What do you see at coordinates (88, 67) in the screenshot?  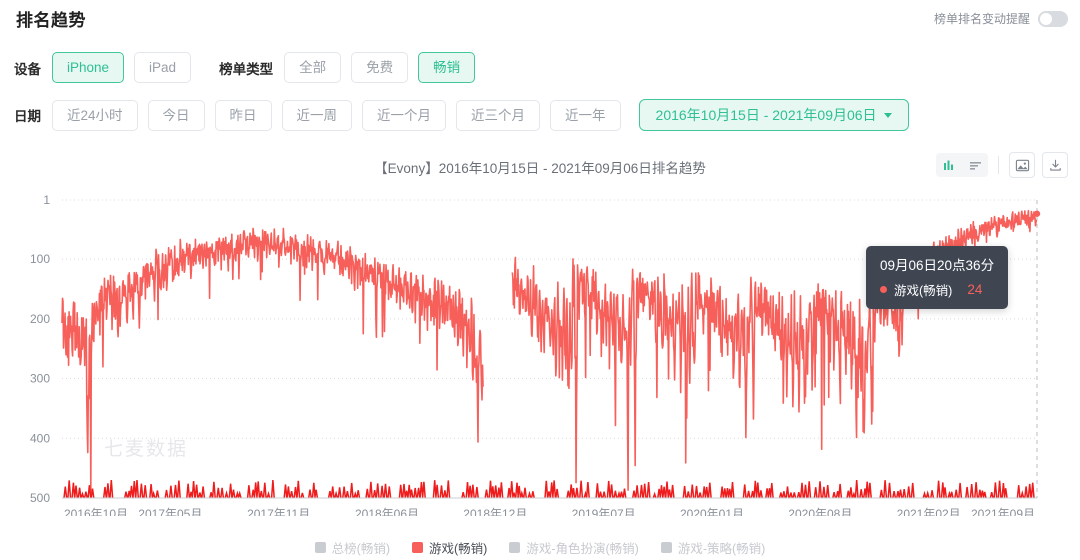 I see `device-option-iphone: iPhone` at bounding box center [88, 67].